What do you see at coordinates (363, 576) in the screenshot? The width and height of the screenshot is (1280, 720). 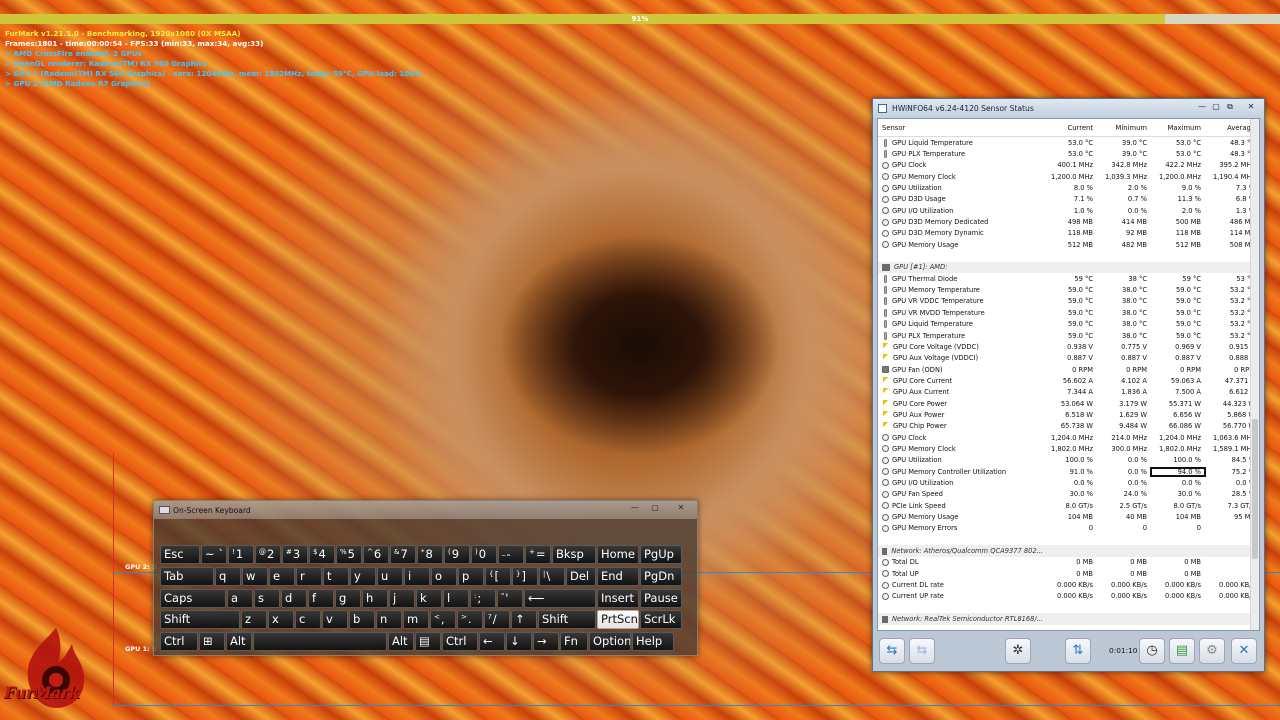 I see `key-y: y` at bounding box center [363, 576].